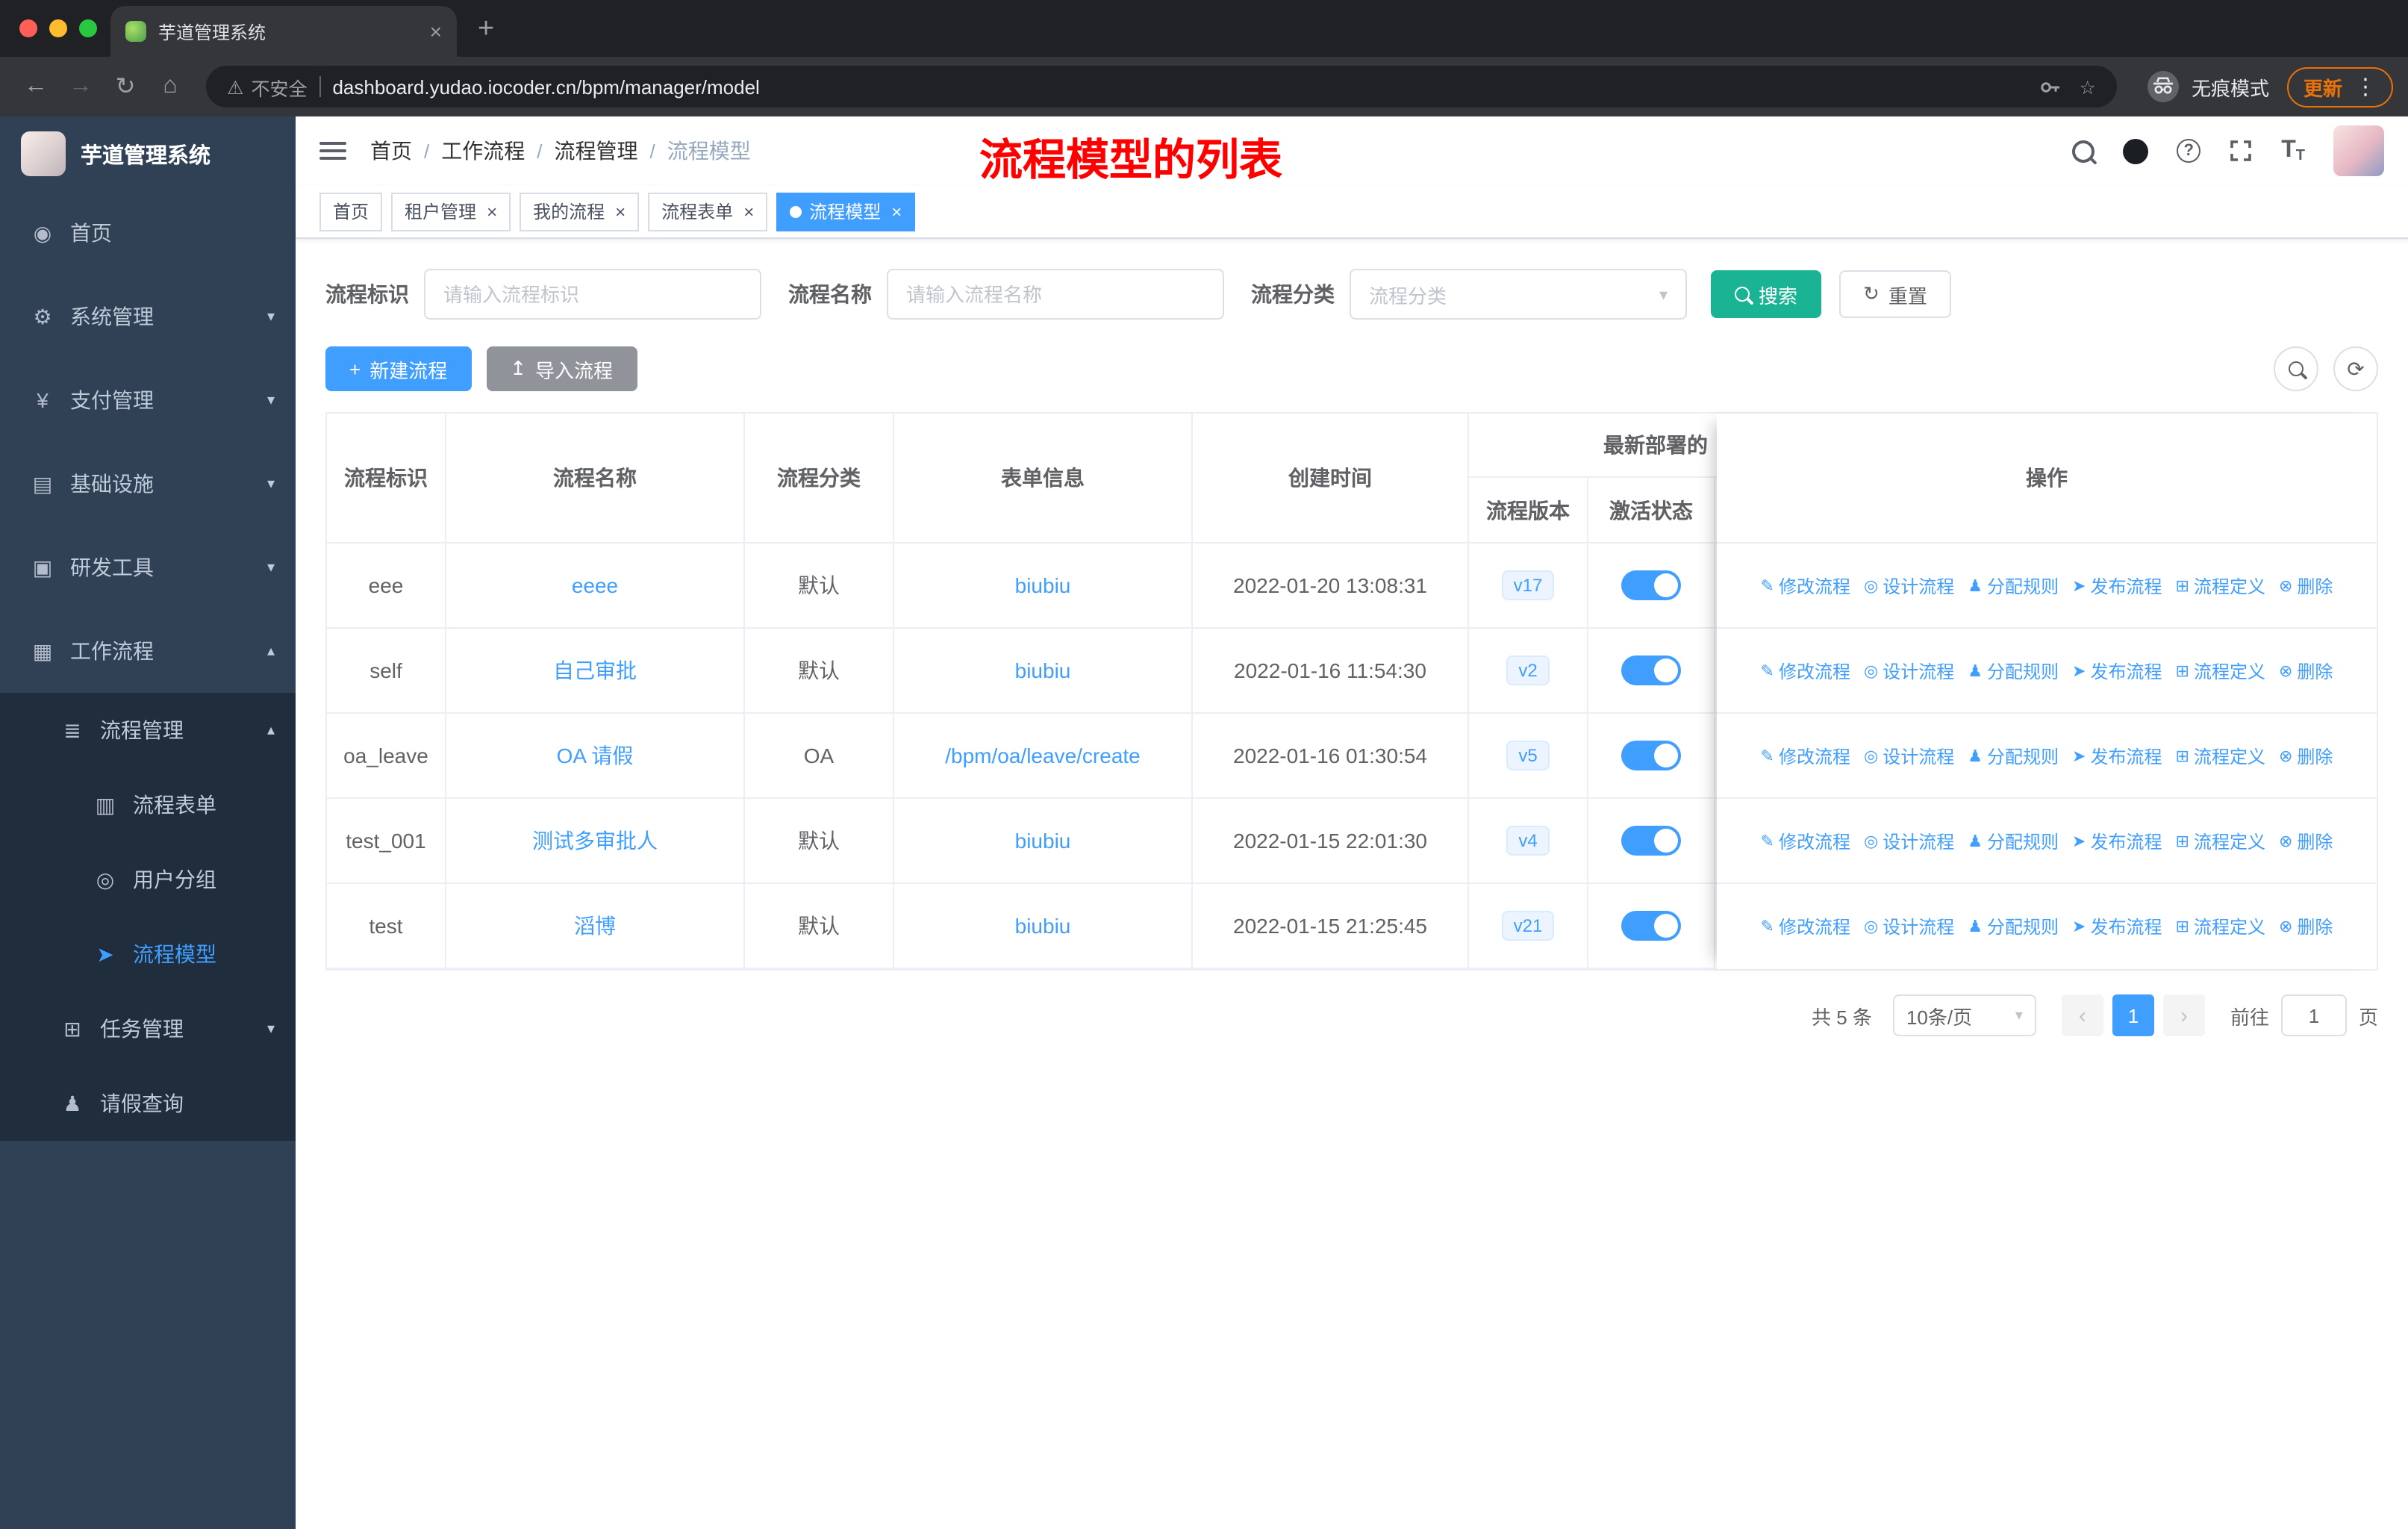  What do you see at coordinates (2296, 369) in the screenshot?
I see `toggle-search-button` at bounding box center [2296, 369].